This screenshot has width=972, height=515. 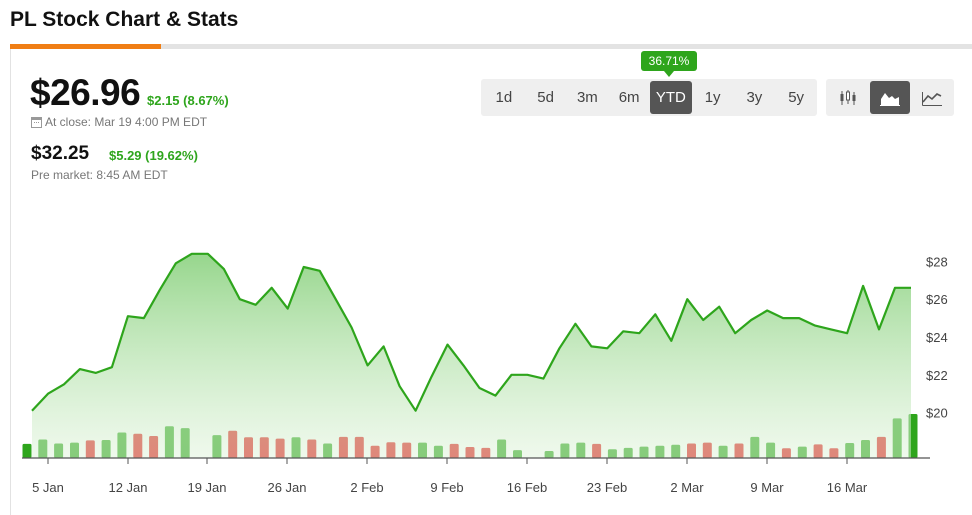 I want to click on x-tick-label: 12 Jan, so click(x=127, y=487).